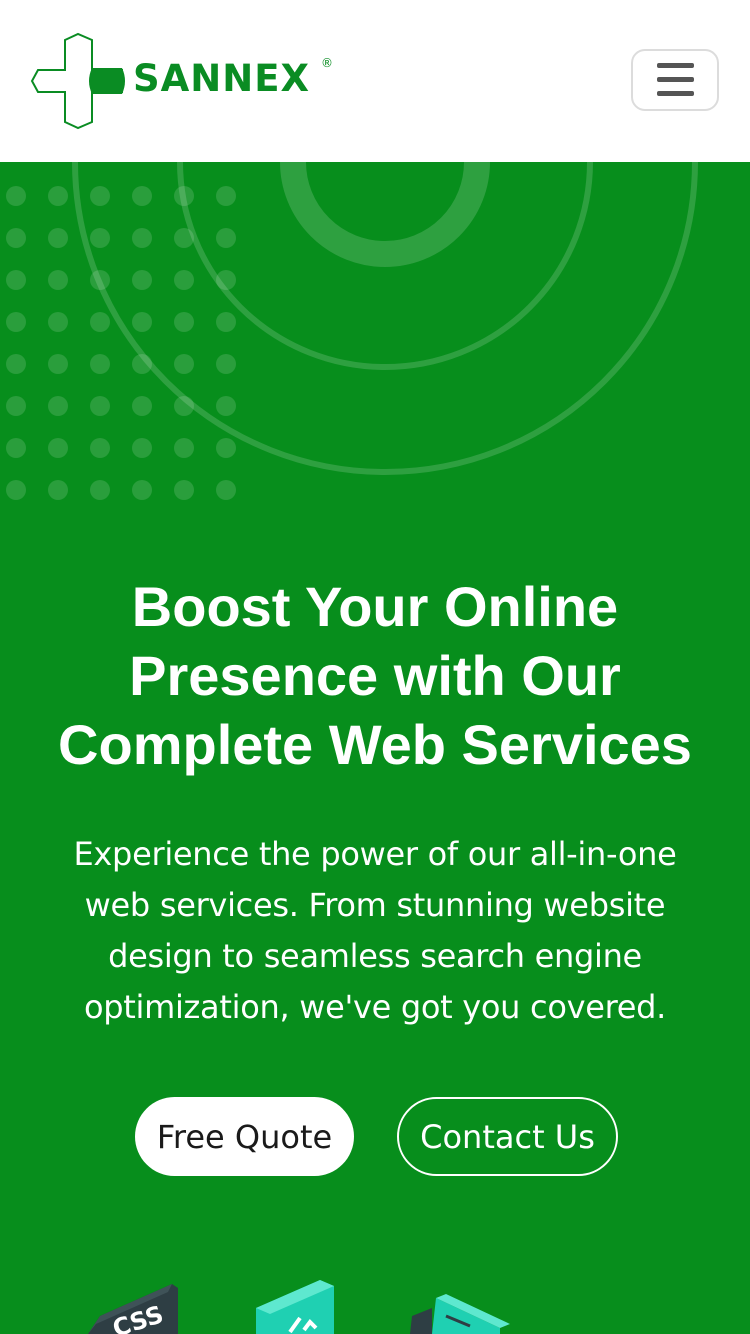  I want to click on browser-window-icon, so click(460, 1314).